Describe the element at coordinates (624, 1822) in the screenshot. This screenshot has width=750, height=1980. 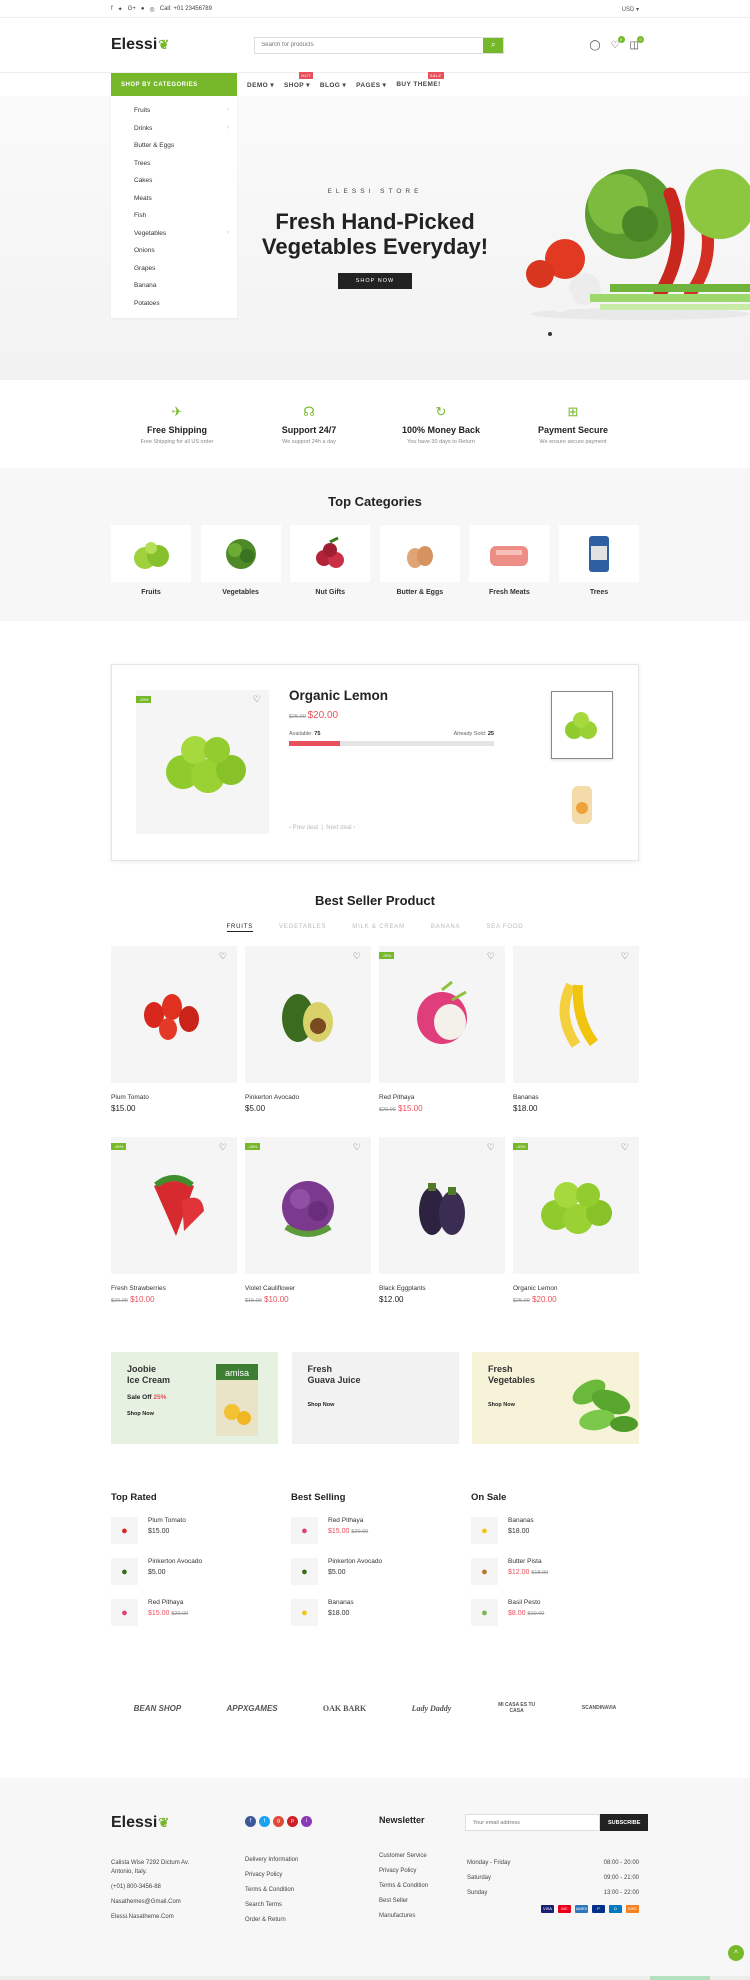
I see `subscribe-button: SUBSCRIBE` at that location.